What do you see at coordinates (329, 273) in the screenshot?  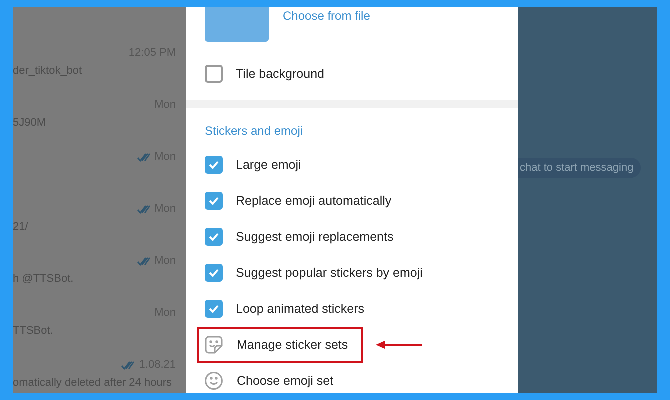 I see `option-label: Suggest popular stickers by emoji` at bounding box center [329, 273].